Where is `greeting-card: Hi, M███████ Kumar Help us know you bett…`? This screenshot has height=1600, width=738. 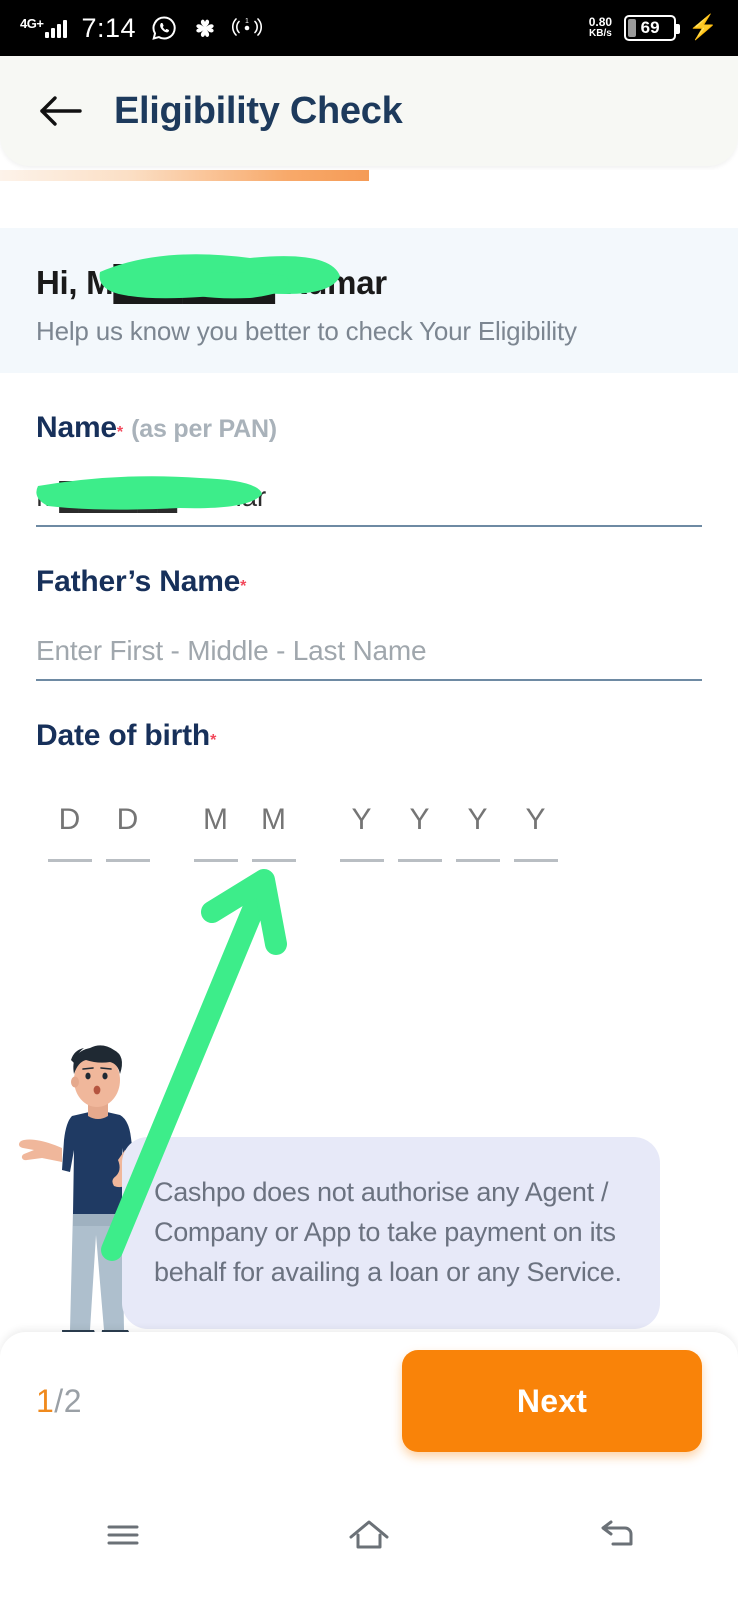 greeting-card: Hi, M███████ Kumar Help us know you bett… is located at coordinates (369, 300).